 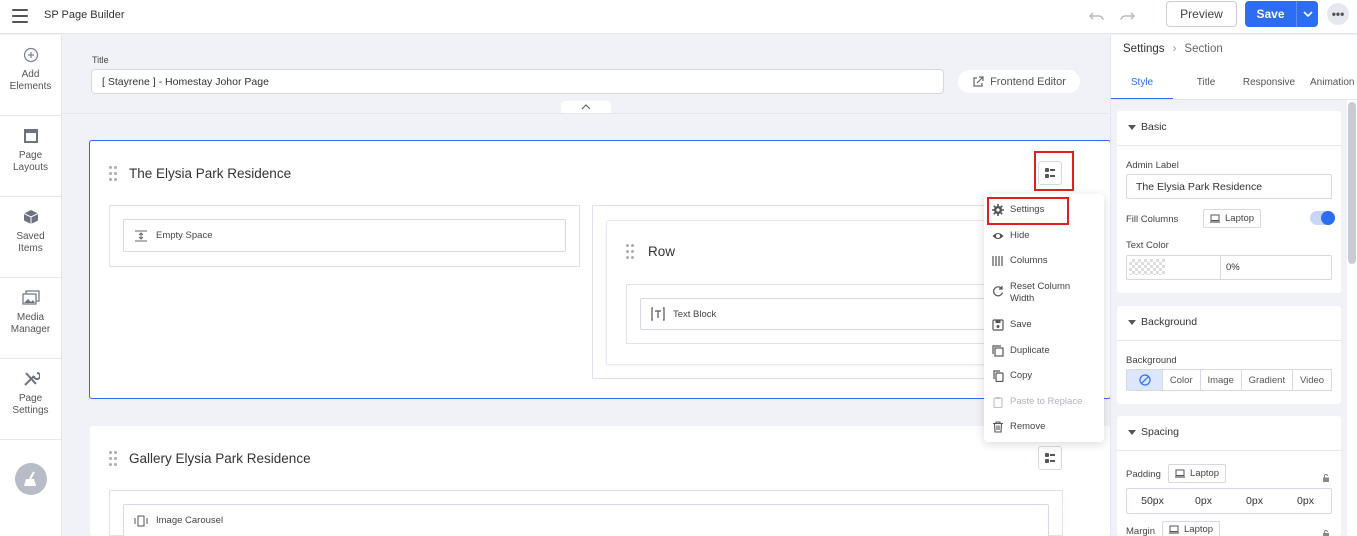 I want to click on sidebar-label-line1: Saved, so click(x=30, y=236).